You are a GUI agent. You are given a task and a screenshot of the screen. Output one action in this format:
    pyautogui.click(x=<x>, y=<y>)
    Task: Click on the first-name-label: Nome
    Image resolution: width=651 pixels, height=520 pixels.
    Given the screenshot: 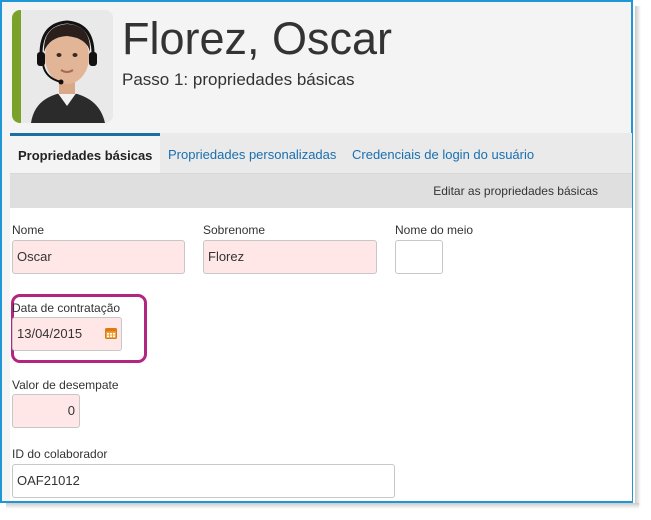 What is the action you would take?
    pyautogui.click(x=28, y=230)
    